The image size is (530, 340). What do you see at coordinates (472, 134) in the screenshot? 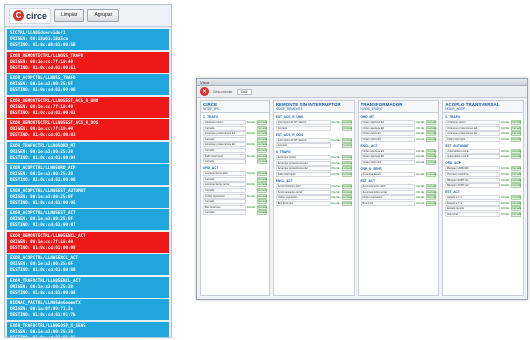
I see `signal-label: Arranque protecciones E2` at bounding box center [472, 134].